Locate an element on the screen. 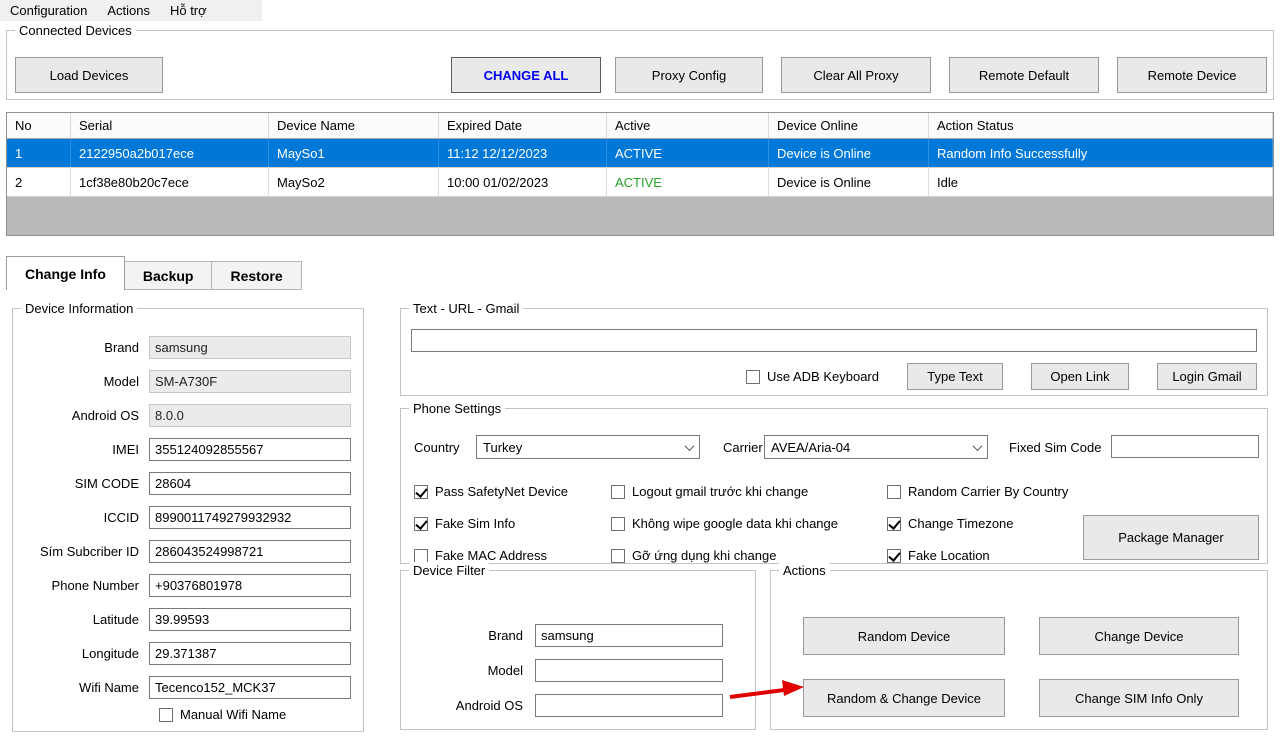  checkbox-label: Use ADB Keyboard is located at coordinates (822, 376).